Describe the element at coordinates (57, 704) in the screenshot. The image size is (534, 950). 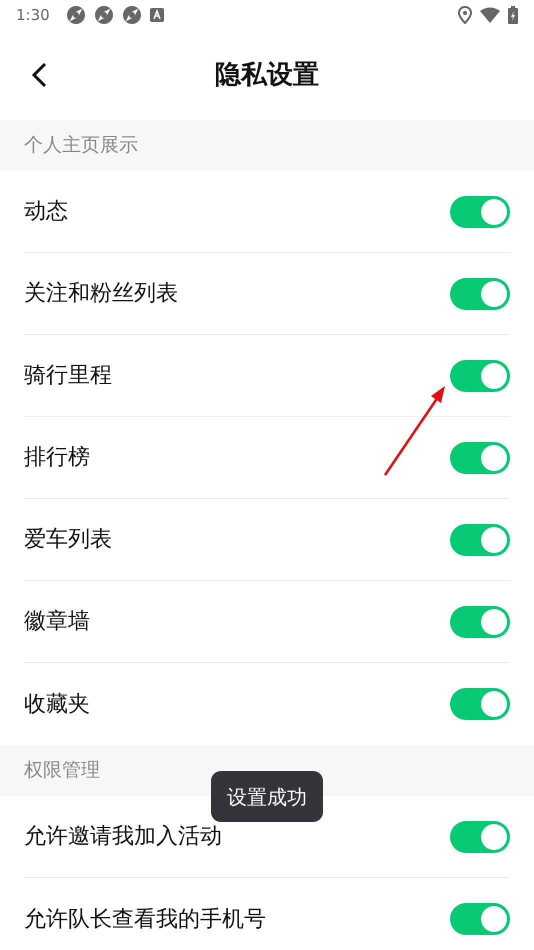
I see `setting-label: 收藏夹` at that location.